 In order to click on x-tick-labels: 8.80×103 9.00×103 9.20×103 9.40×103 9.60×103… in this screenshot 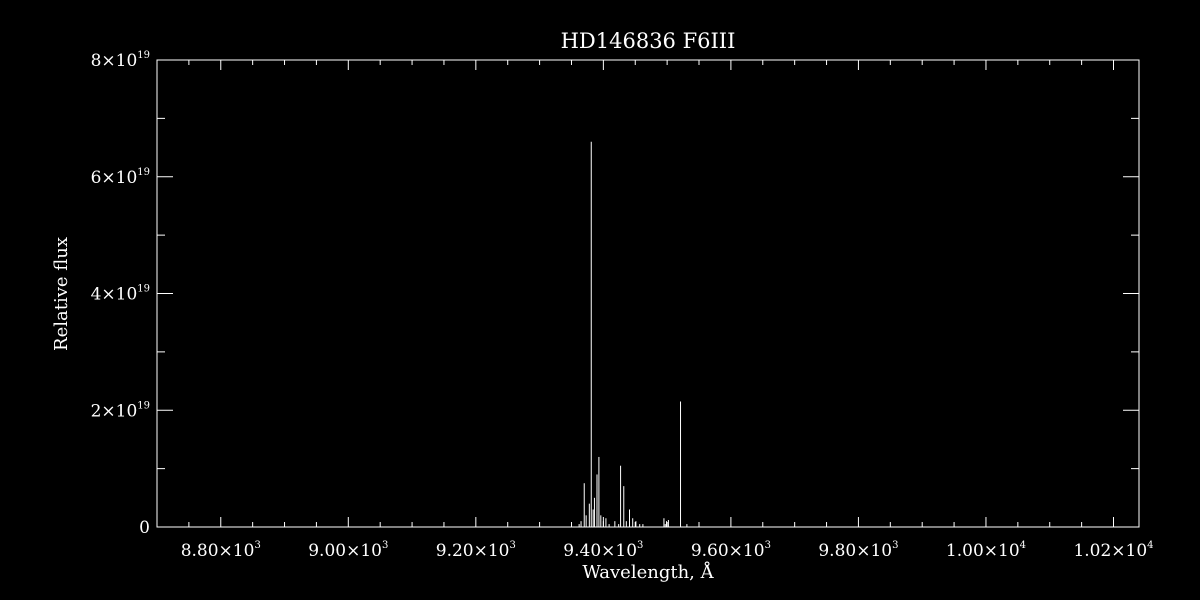, I will do `click(667, 550)`.